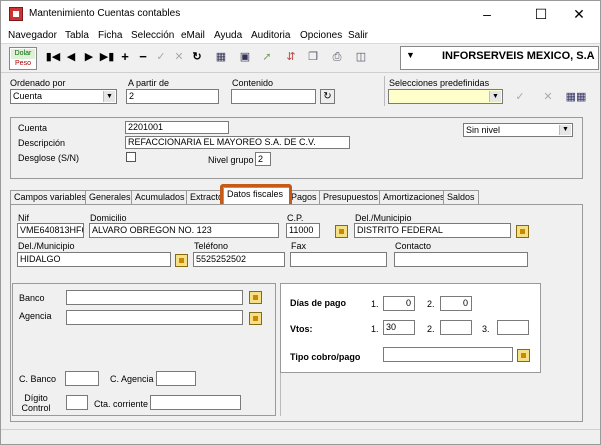 This screenshot has width=601, height=445. I want to click on telefono-input: 5525252502, so click(239, 259).